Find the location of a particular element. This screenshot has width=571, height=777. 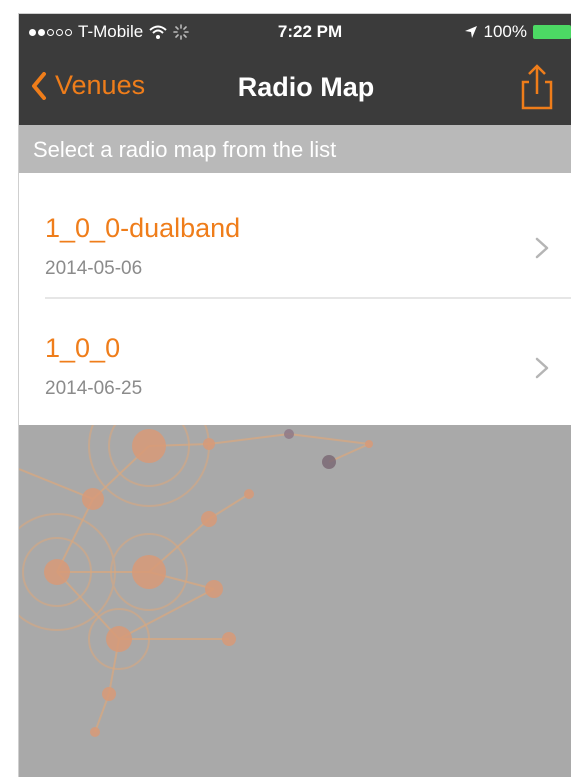

top-bar: T-Mobile 7:22 PM 100% Venues Radio Map is located at coordinates (295, 69).